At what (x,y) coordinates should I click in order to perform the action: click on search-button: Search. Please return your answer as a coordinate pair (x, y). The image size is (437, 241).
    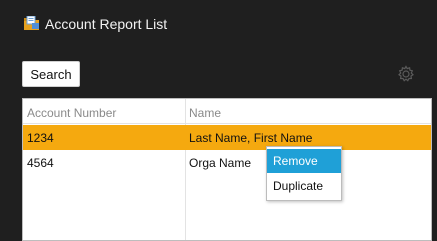
    Looking at the image, I should click on (51, 74).